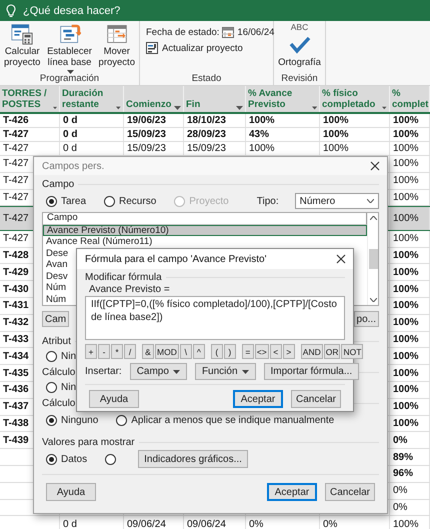  Describe the element at coordinates (30, 99) in the screenshot. I see `column-header: TORRES / POSTES` at that location.